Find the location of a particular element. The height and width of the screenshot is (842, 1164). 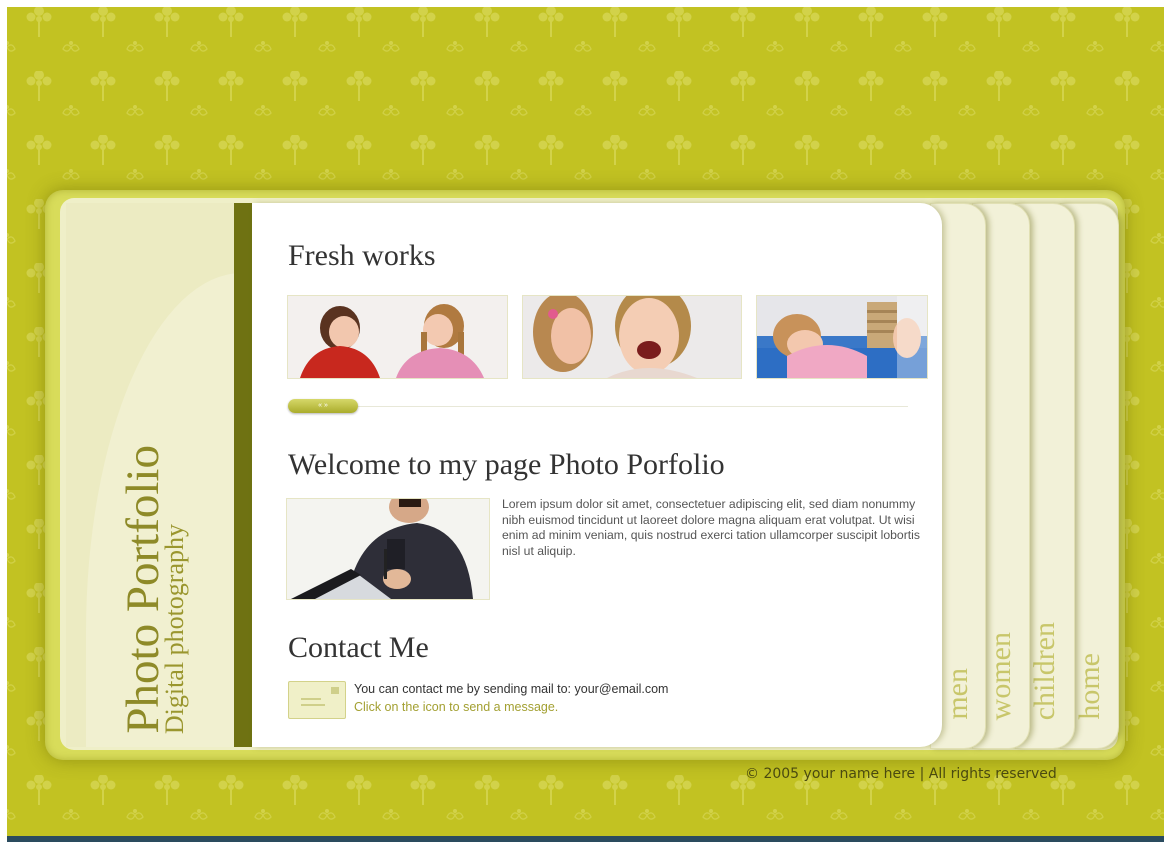

top-strip is located at coordinates (582, 3).